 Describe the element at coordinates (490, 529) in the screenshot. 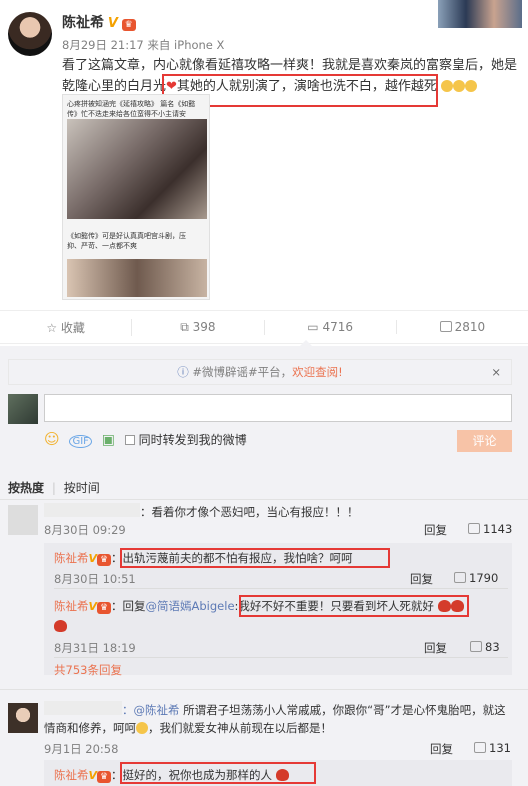

I see `comment-like-button: 1143` at that location.